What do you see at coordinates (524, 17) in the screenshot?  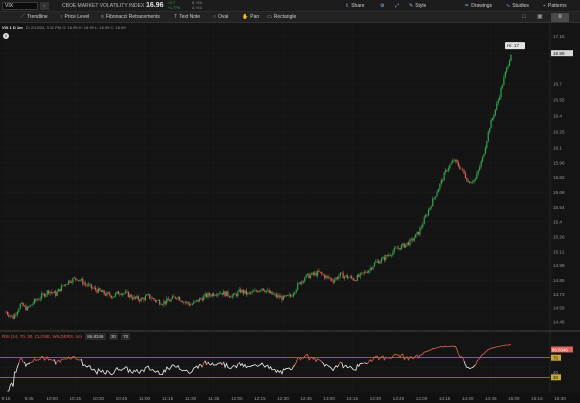 I see `maximize-icon: □` at bounding box center [524, 17].